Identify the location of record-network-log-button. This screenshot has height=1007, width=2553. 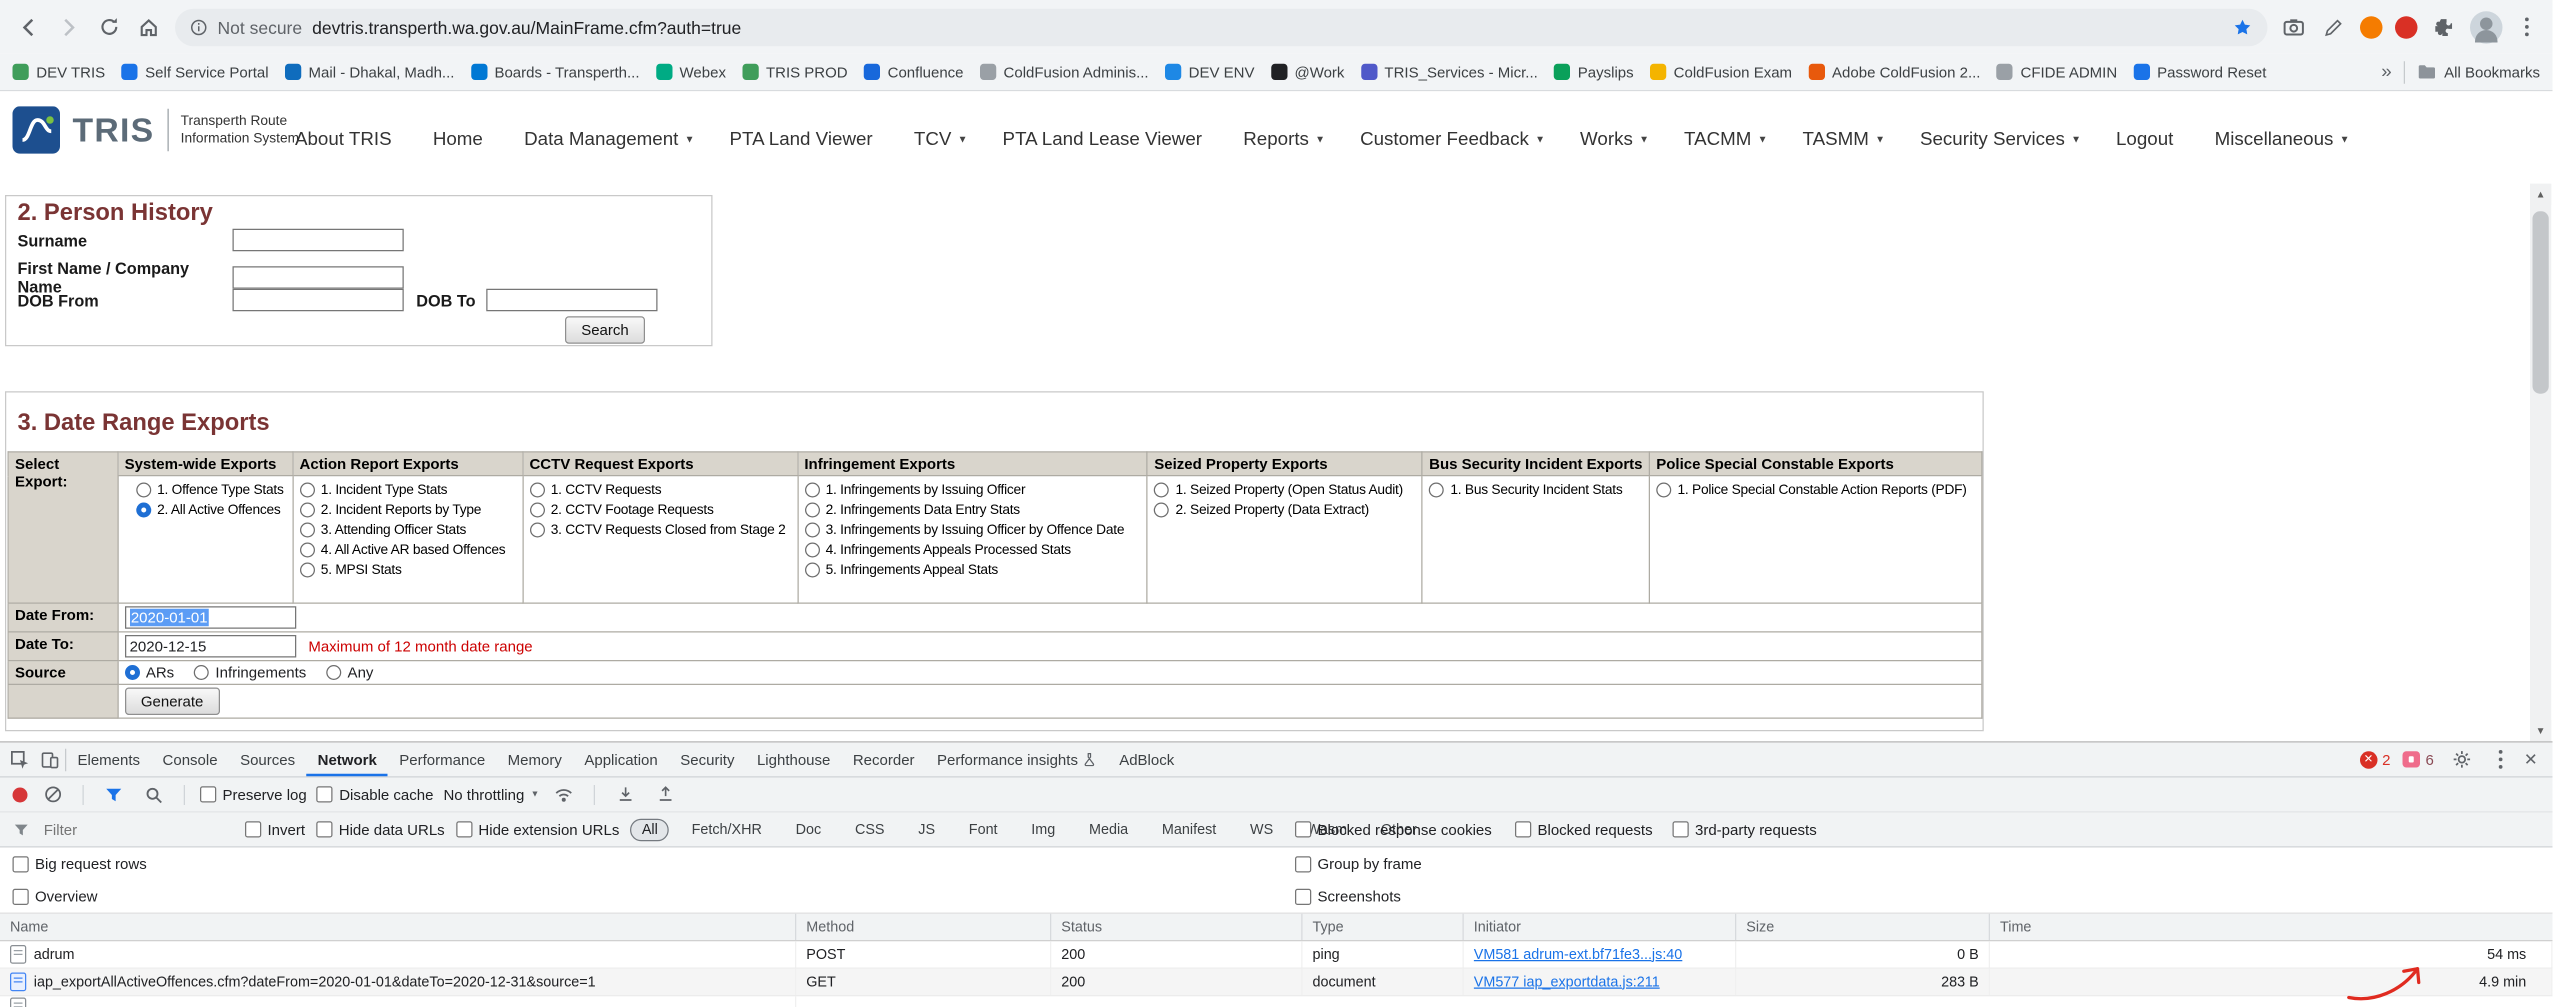
(20, 794).